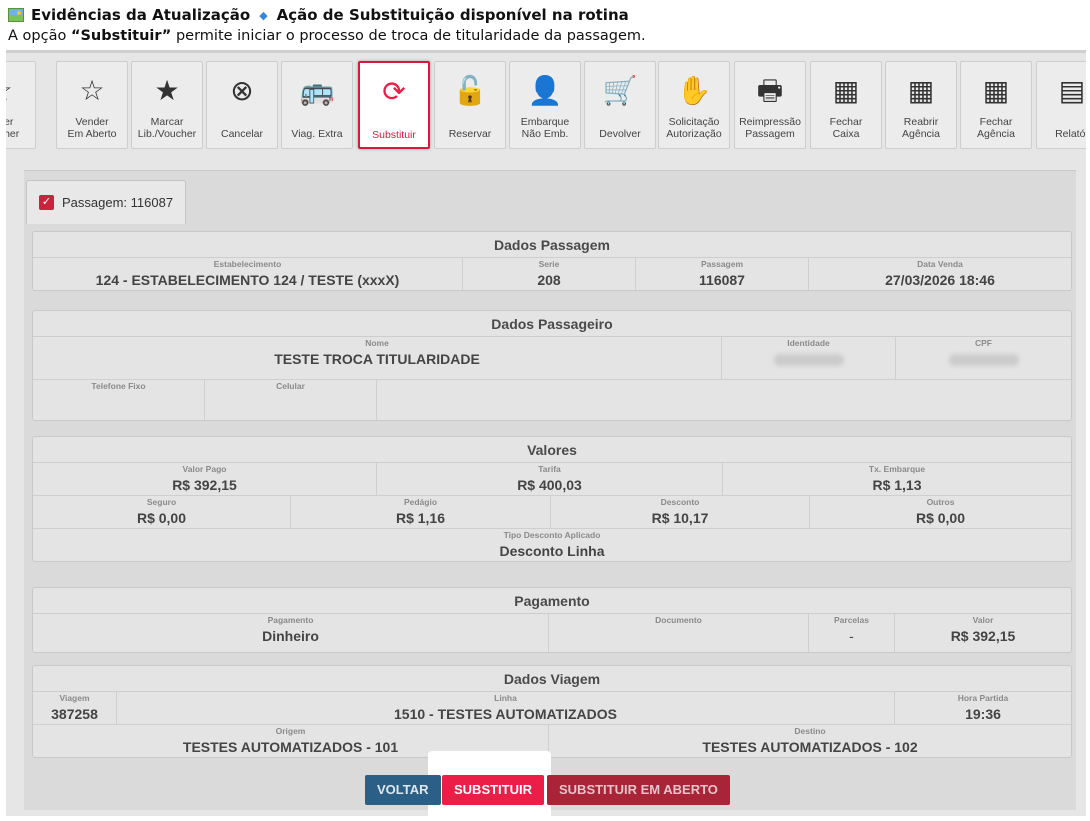 This screenshot has height=821, width=1090. What do you see at coordinates (118, 386) in the screenshot?
I see `field-label: Telefone Fixo` at bounding box center [118, 386].